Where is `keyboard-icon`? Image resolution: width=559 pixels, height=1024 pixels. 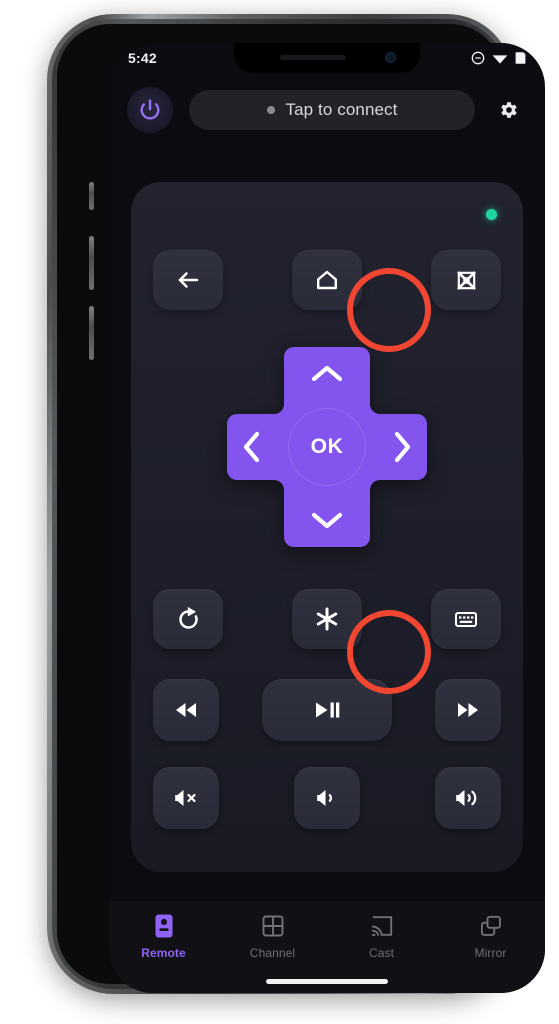
keyboard-icon is located at coordinates (466, 619).